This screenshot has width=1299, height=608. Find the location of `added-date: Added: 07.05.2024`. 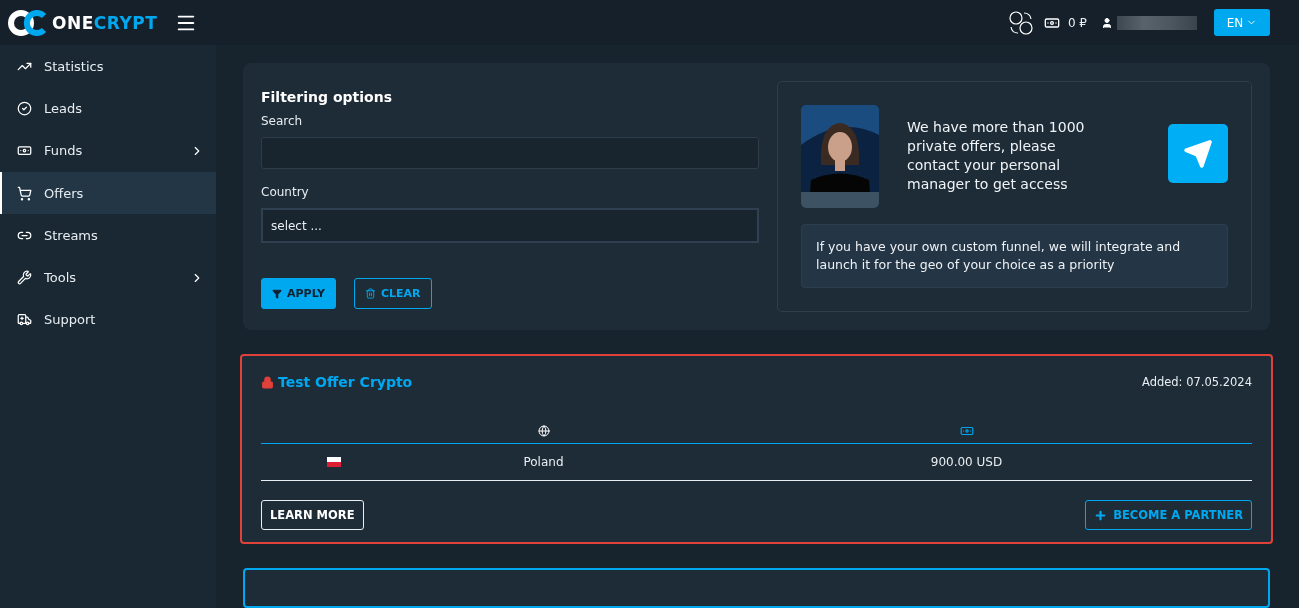

added-date: Added: 07.05.2024 is located at coordinates (1197, 382).